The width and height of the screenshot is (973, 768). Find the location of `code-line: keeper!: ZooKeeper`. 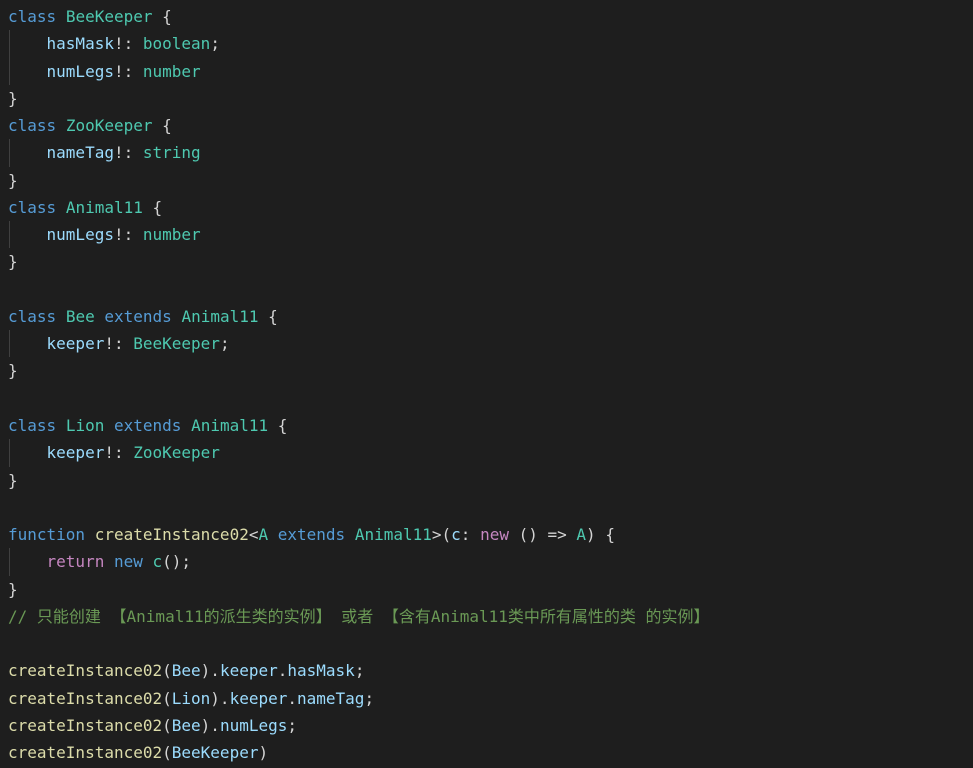

code-line: keeper!: ZooKeeper is located at coordinates (486, 453).